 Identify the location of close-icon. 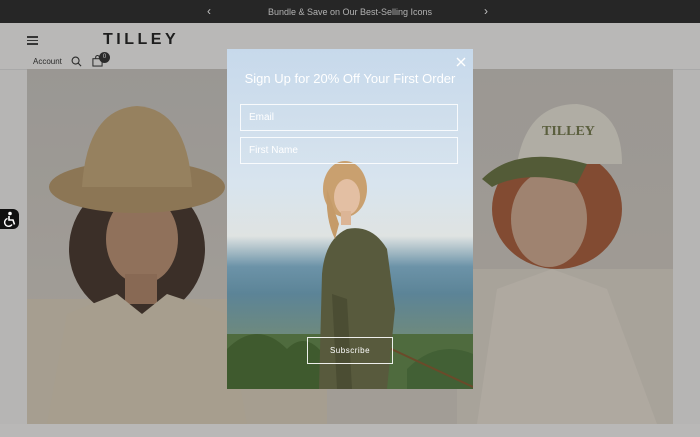
(461, 62).